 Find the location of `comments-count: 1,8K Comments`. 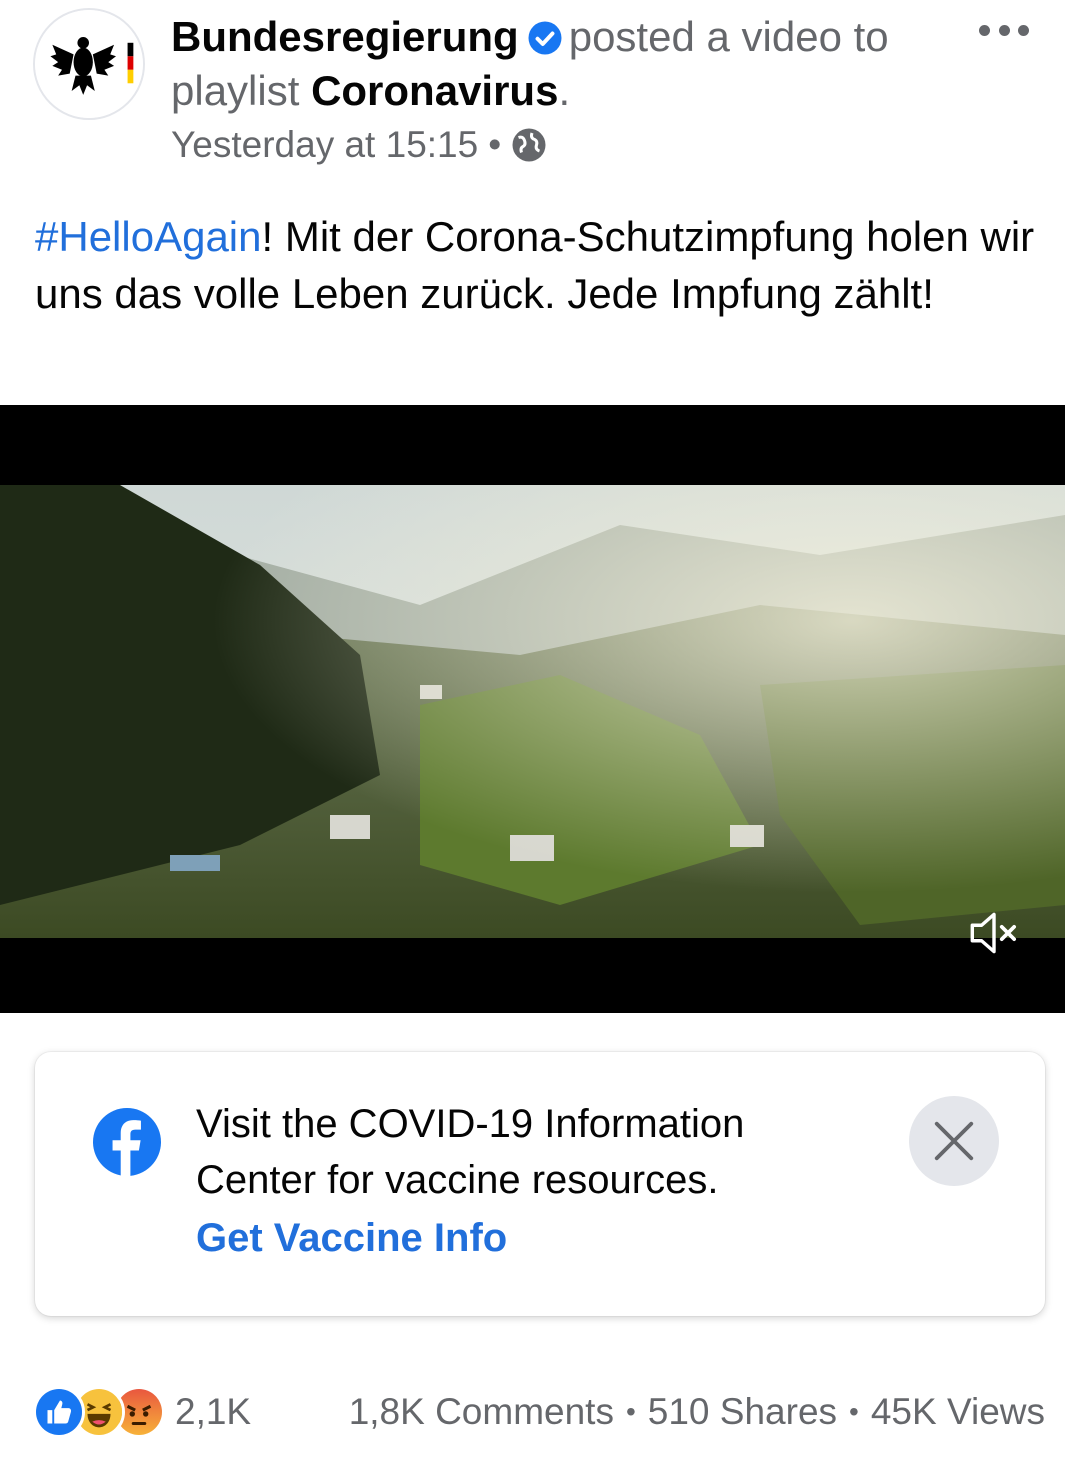

comments-count: 1,8K Comments is located at coordinates (481, 1412).